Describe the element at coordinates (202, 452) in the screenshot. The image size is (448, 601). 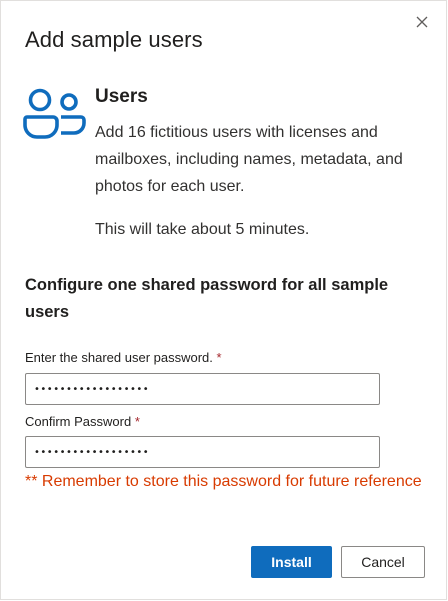
I see `confirm-password-input` at that location.